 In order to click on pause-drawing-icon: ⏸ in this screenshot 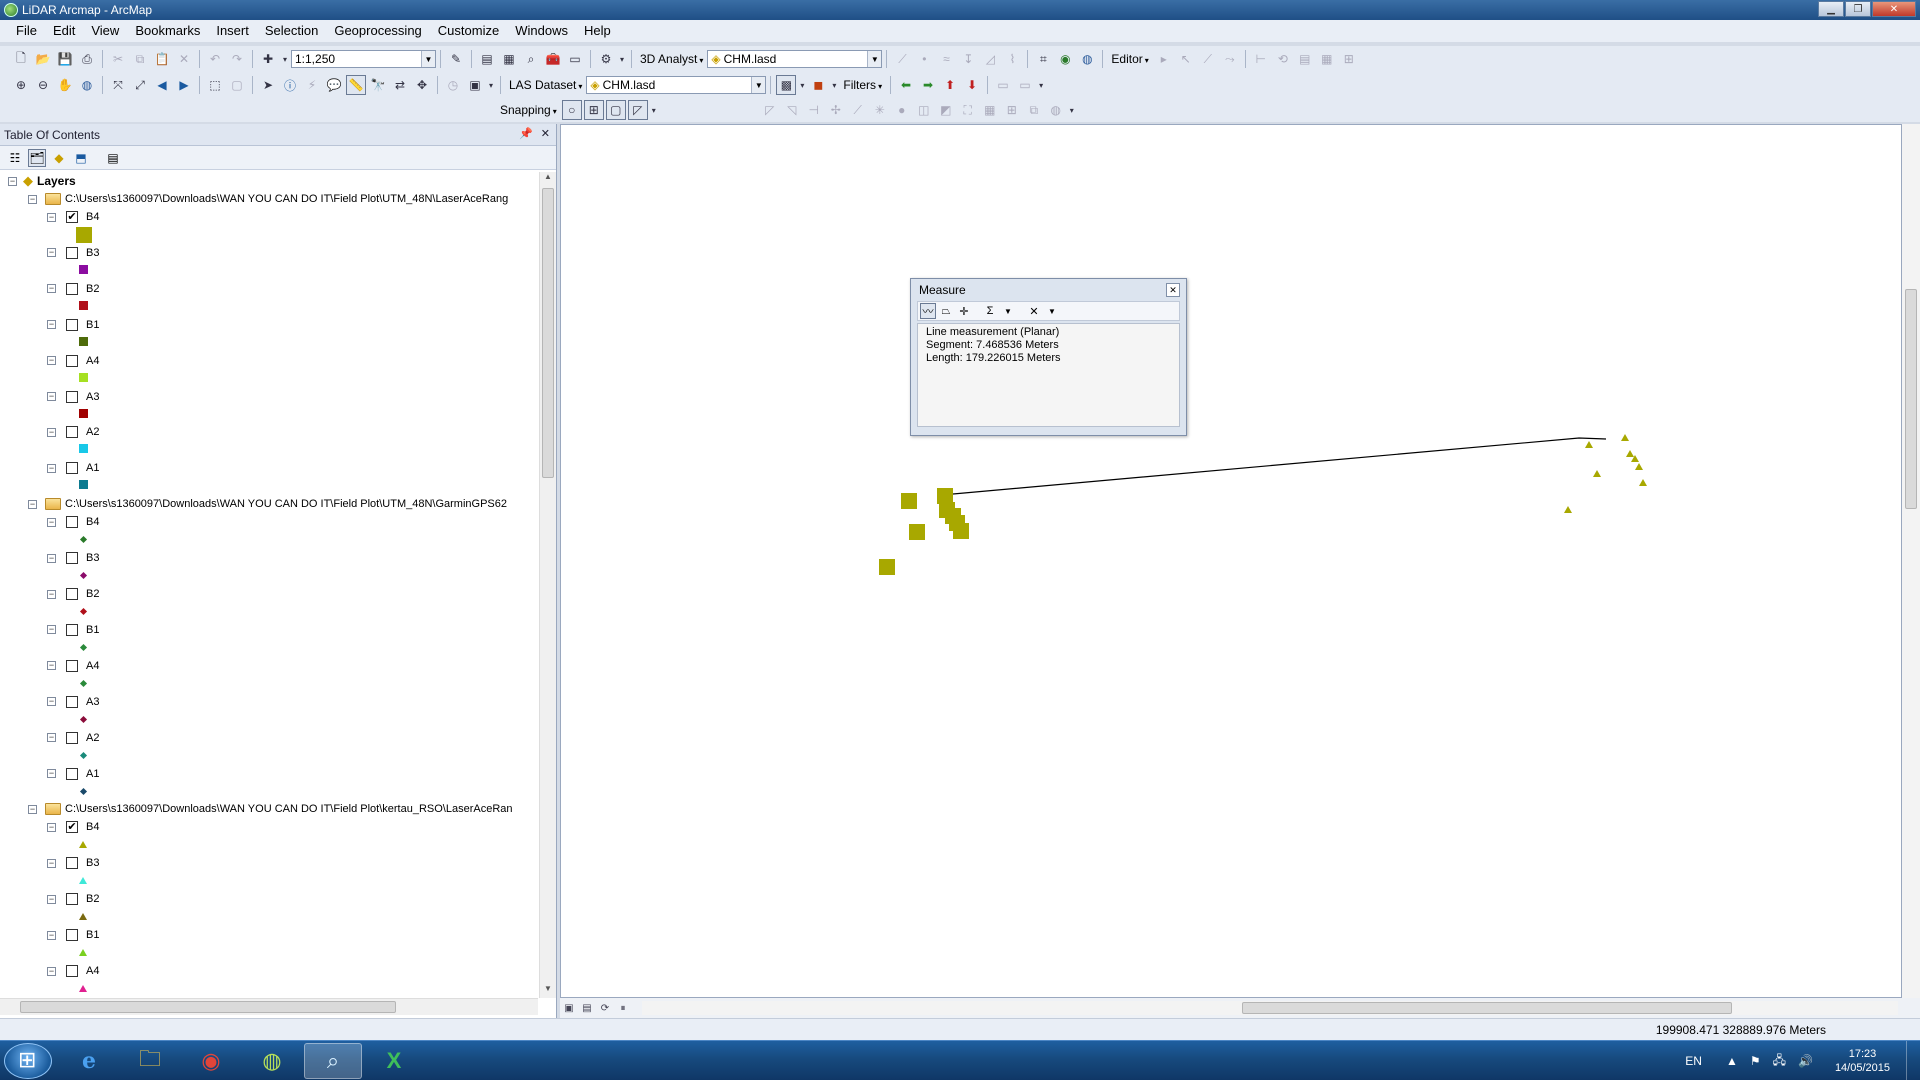, I will do `click(623, 1008)`.